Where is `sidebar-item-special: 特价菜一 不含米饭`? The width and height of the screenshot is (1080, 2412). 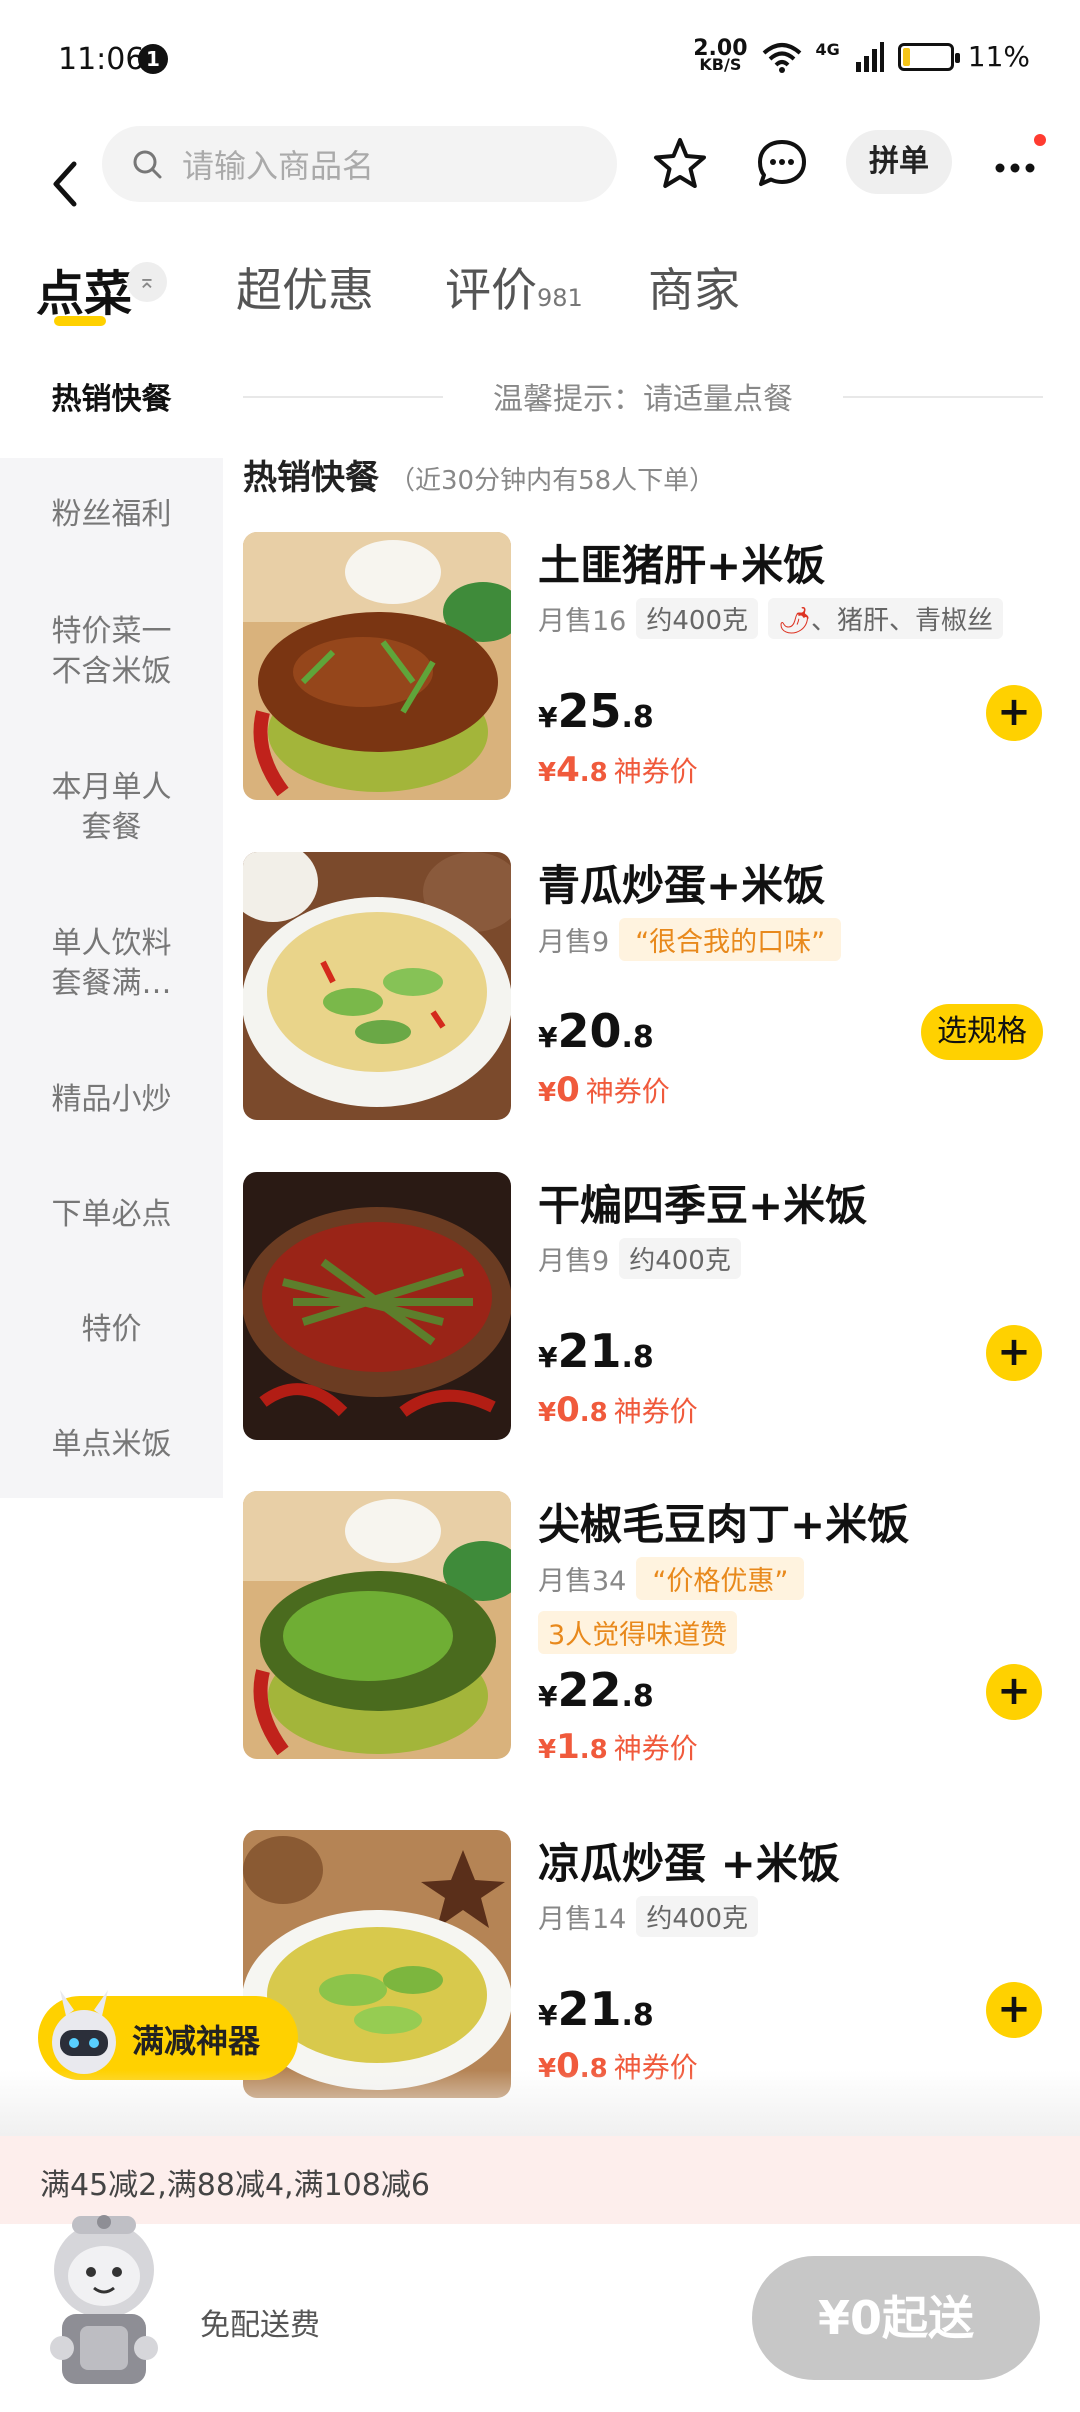
sidebar-item-special: 特价菜一 不含米饭 is located at coordinates (111, 652).